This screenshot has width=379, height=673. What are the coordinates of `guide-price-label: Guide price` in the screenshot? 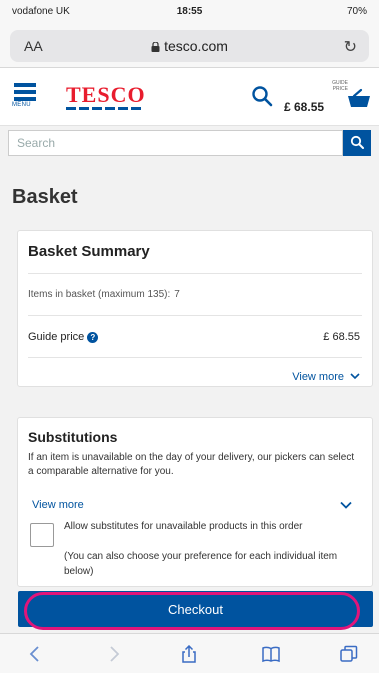 It's located at (56, 337).